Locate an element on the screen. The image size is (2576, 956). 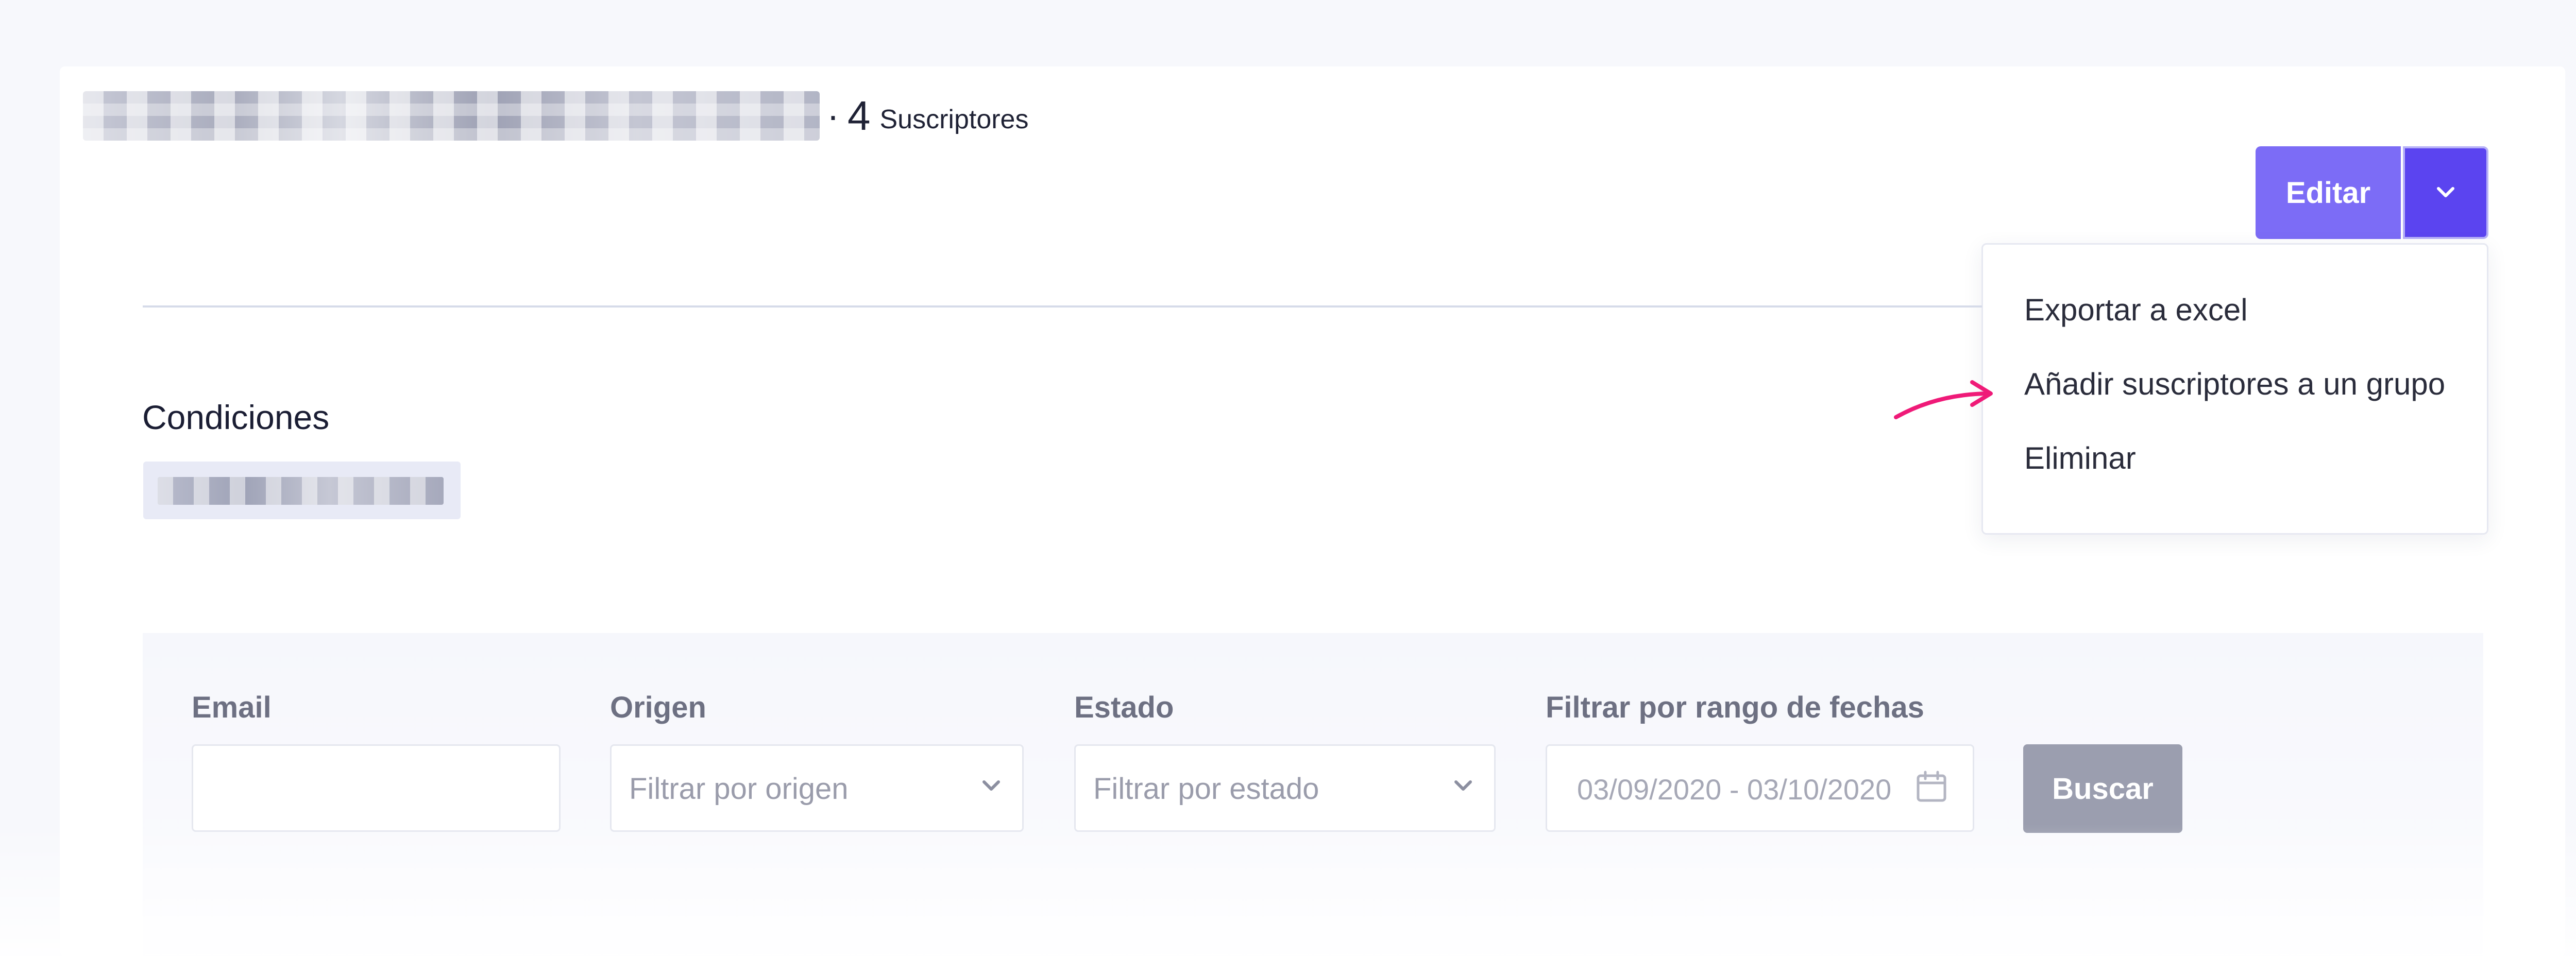
edit-button-group: Editar is located at coordinates (2372, 192).